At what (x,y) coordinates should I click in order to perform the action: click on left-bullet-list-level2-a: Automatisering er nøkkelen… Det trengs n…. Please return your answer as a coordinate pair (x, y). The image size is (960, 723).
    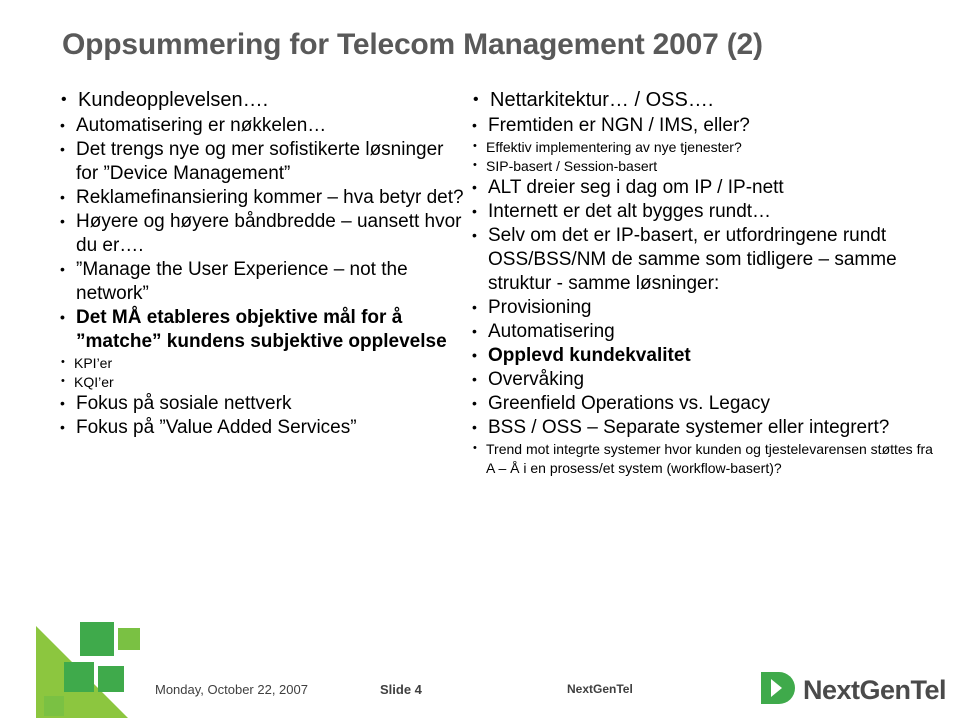
    Looking at the image, I should click on (263, 233).